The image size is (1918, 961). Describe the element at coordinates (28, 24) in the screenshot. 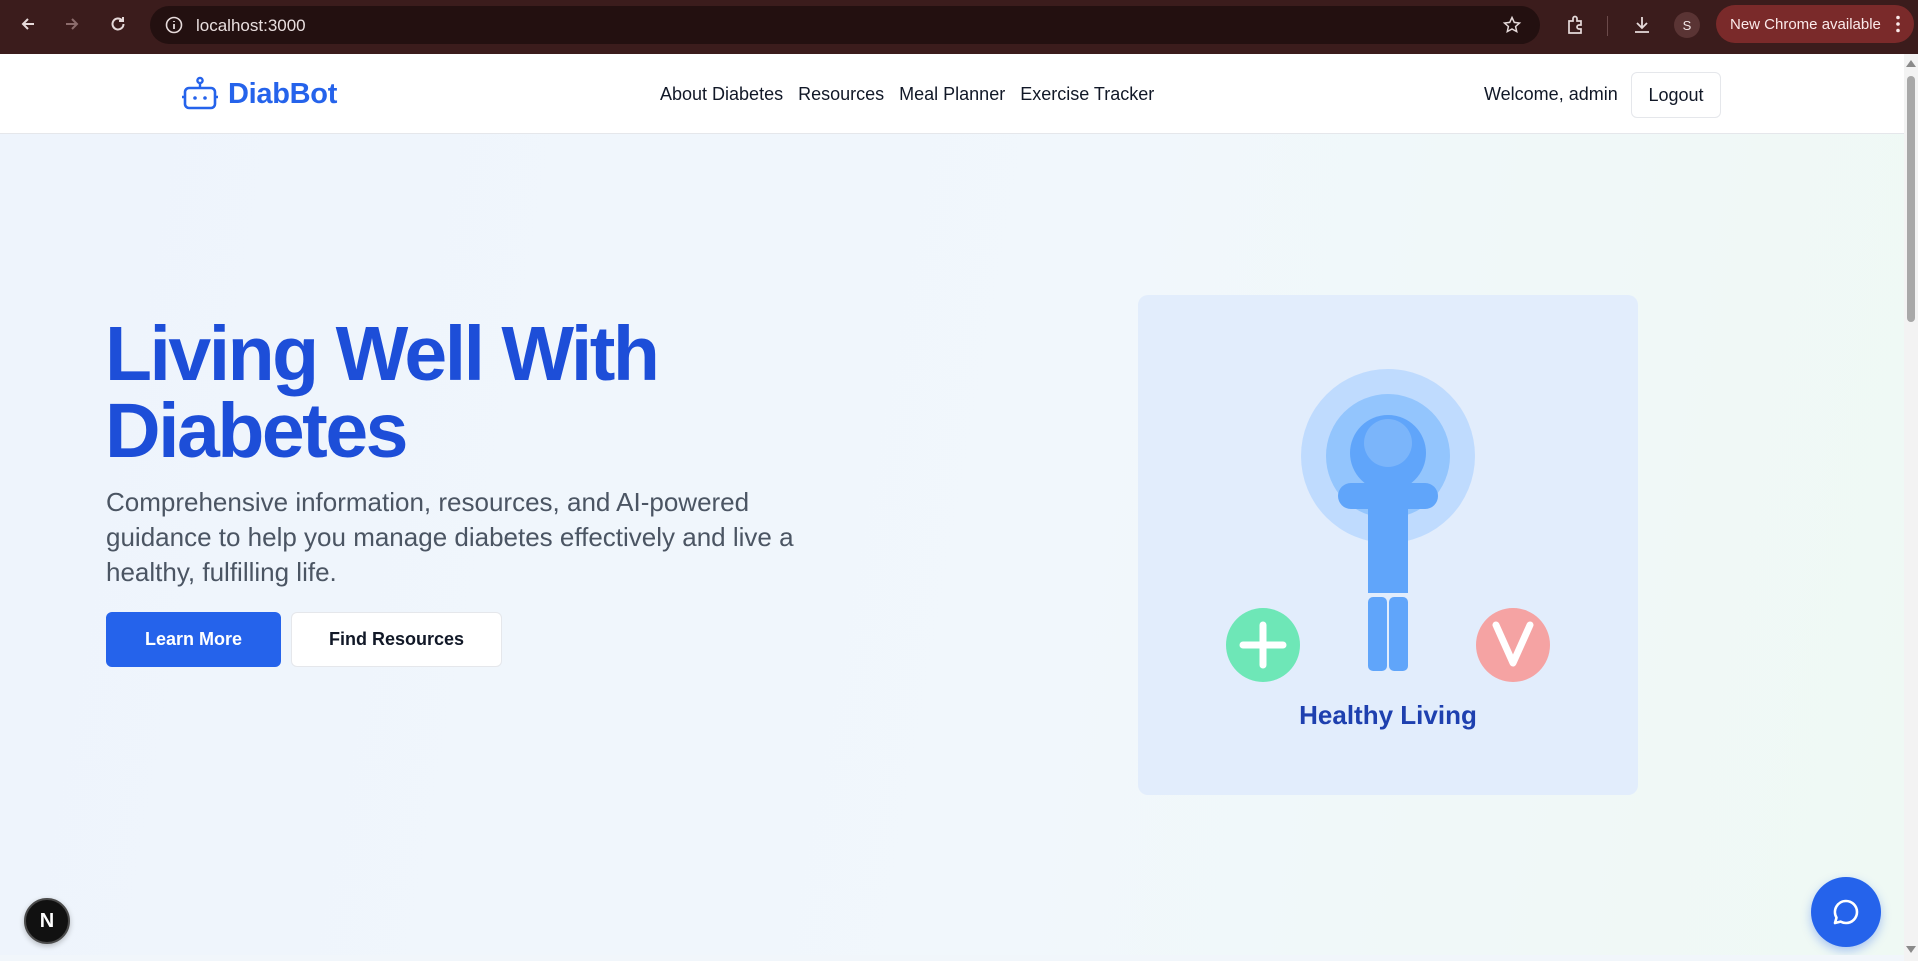

I see `back-icon` at that location.